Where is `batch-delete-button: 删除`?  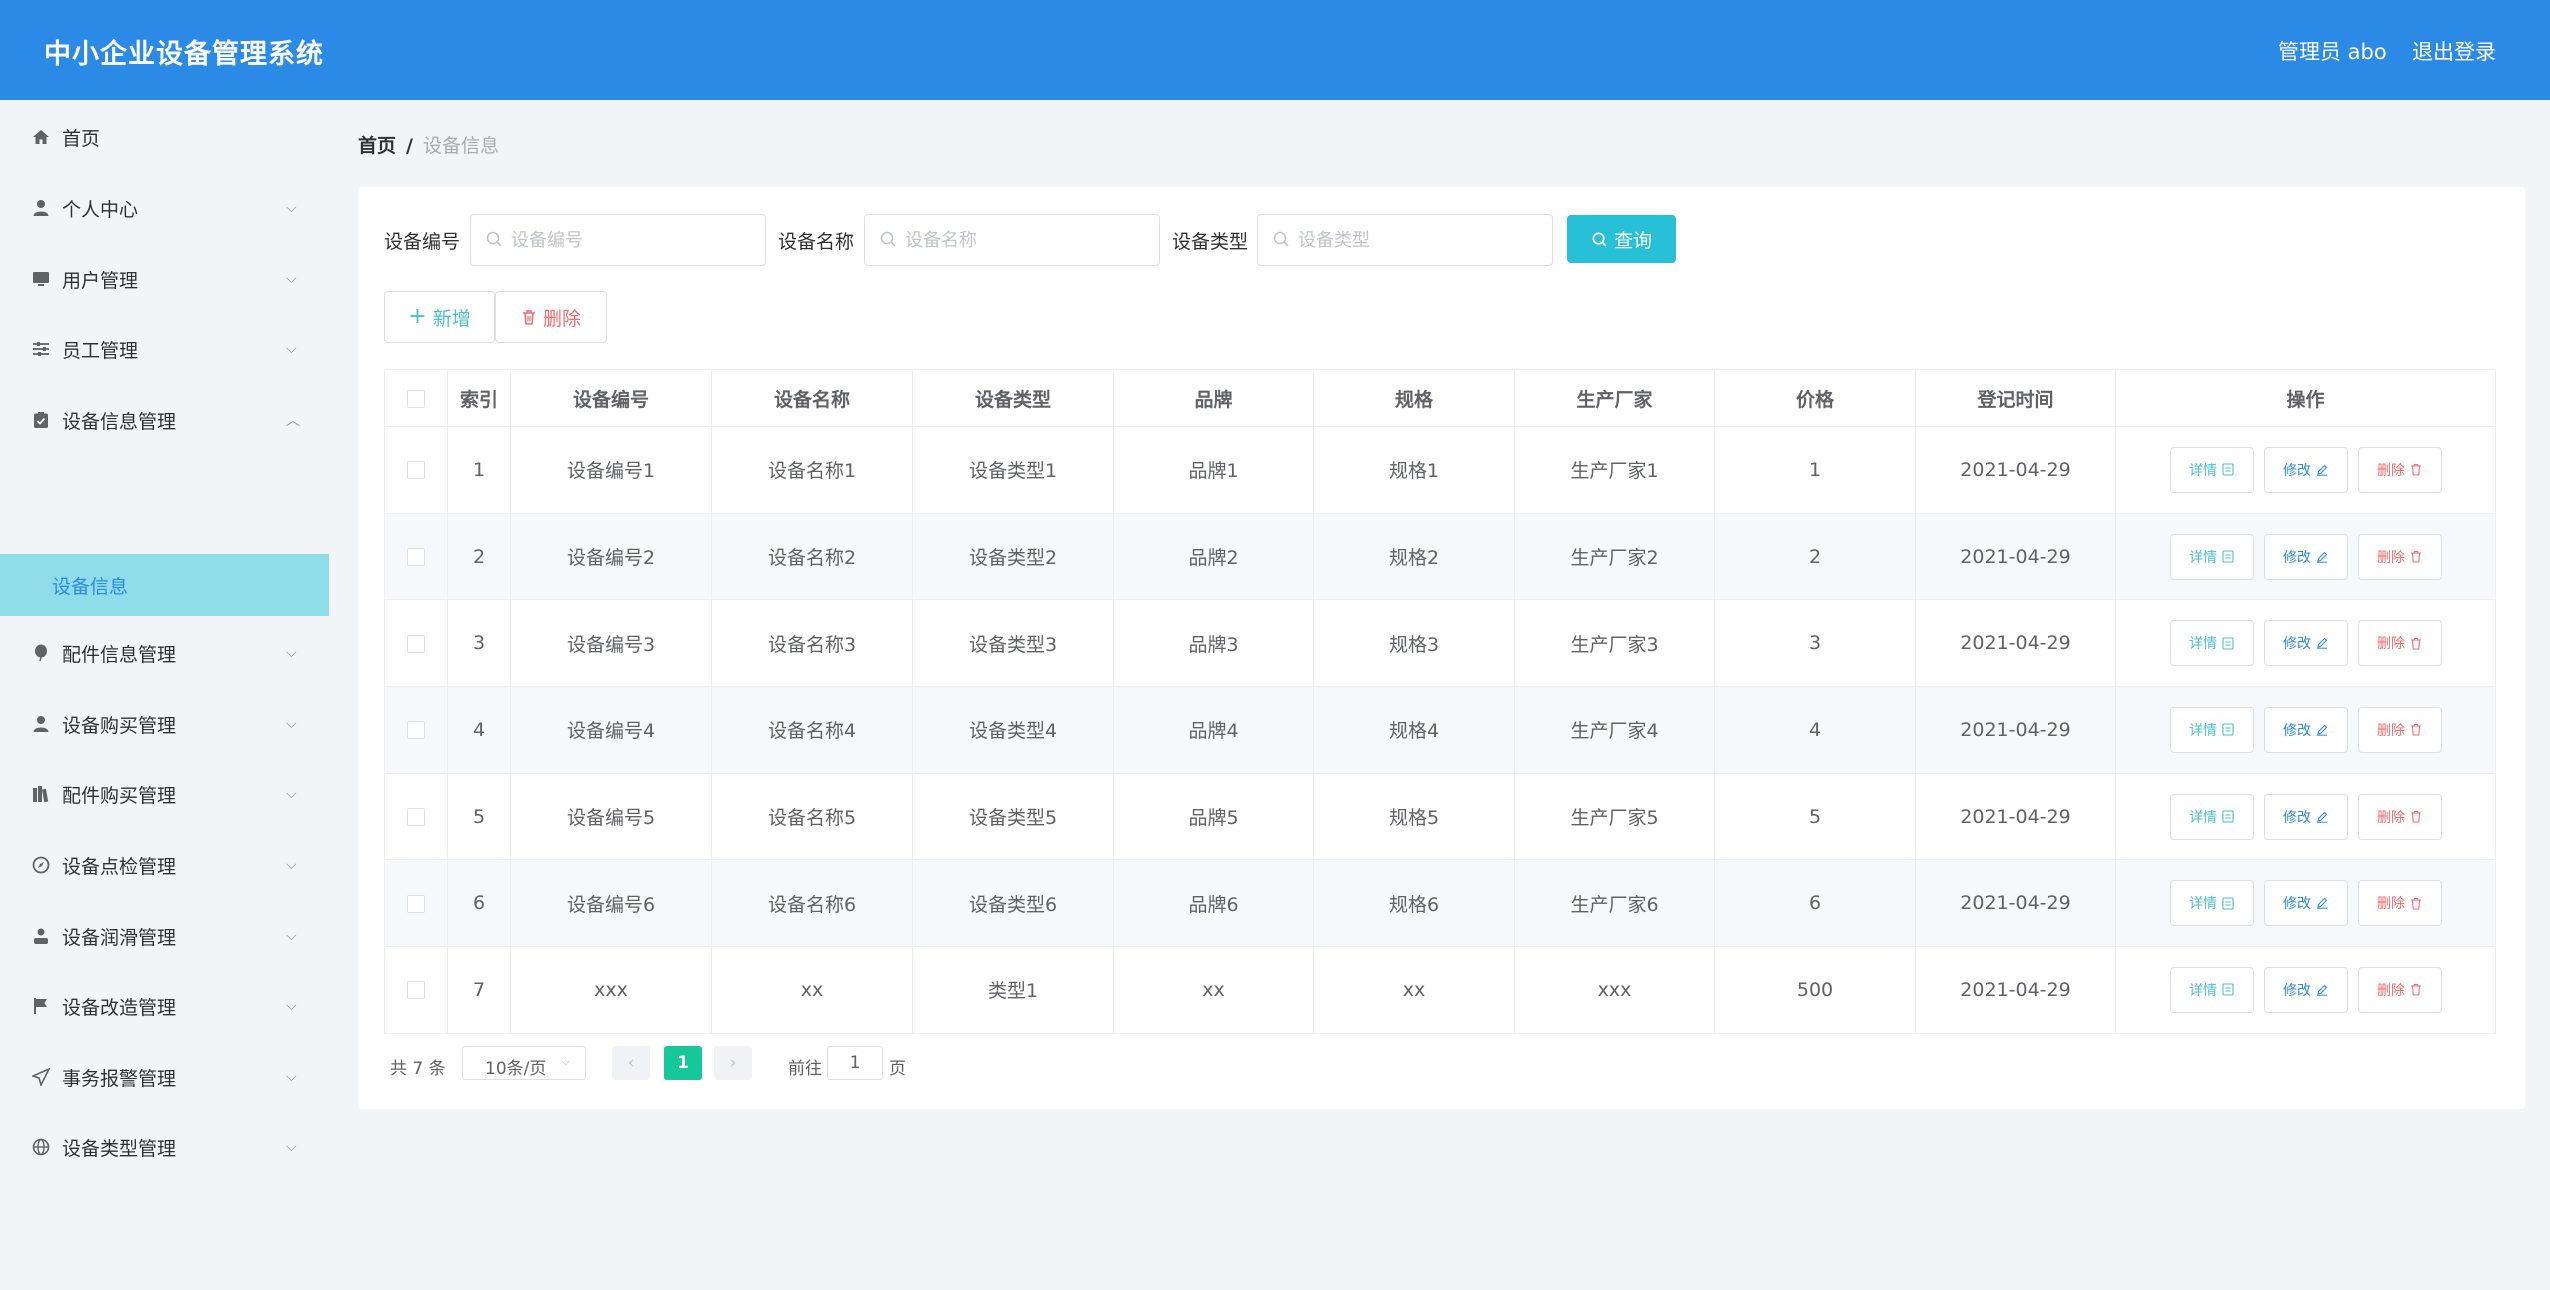 batch-delete-button: 删除 is located at coordinates (551, 317).